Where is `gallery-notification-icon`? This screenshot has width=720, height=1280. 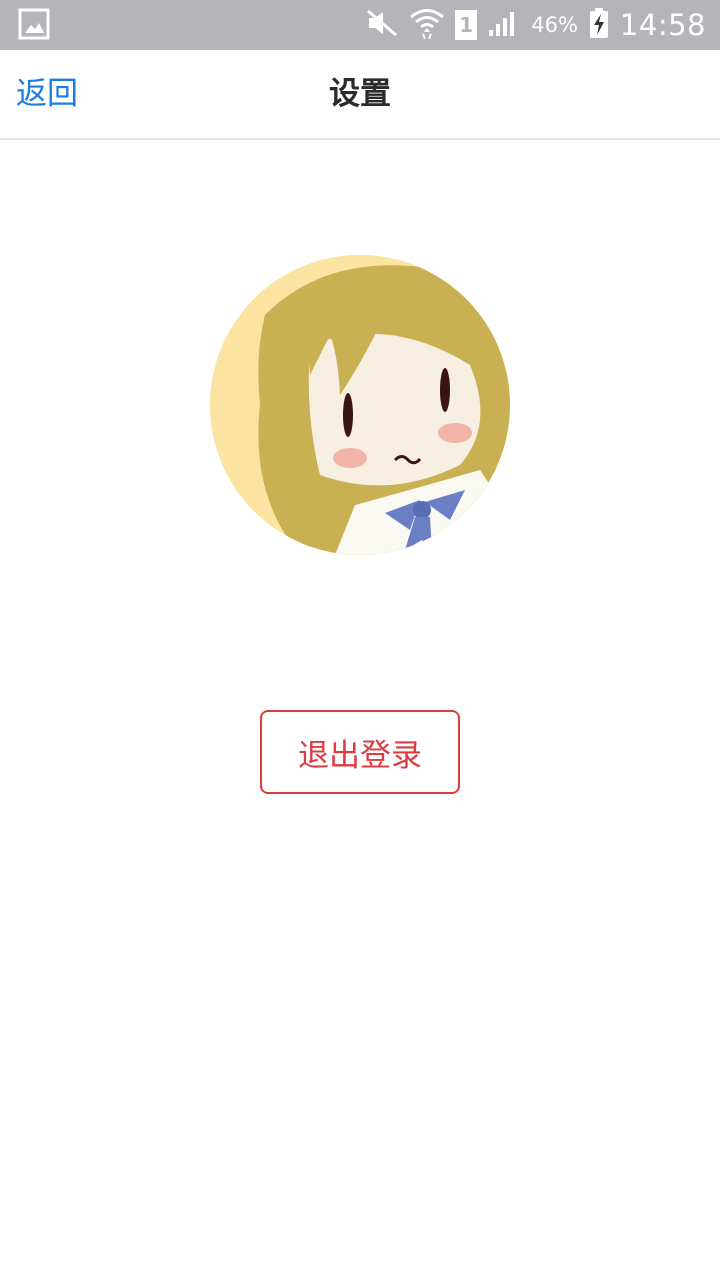 gallery-notification-icon is located at coordinates (34, 26).